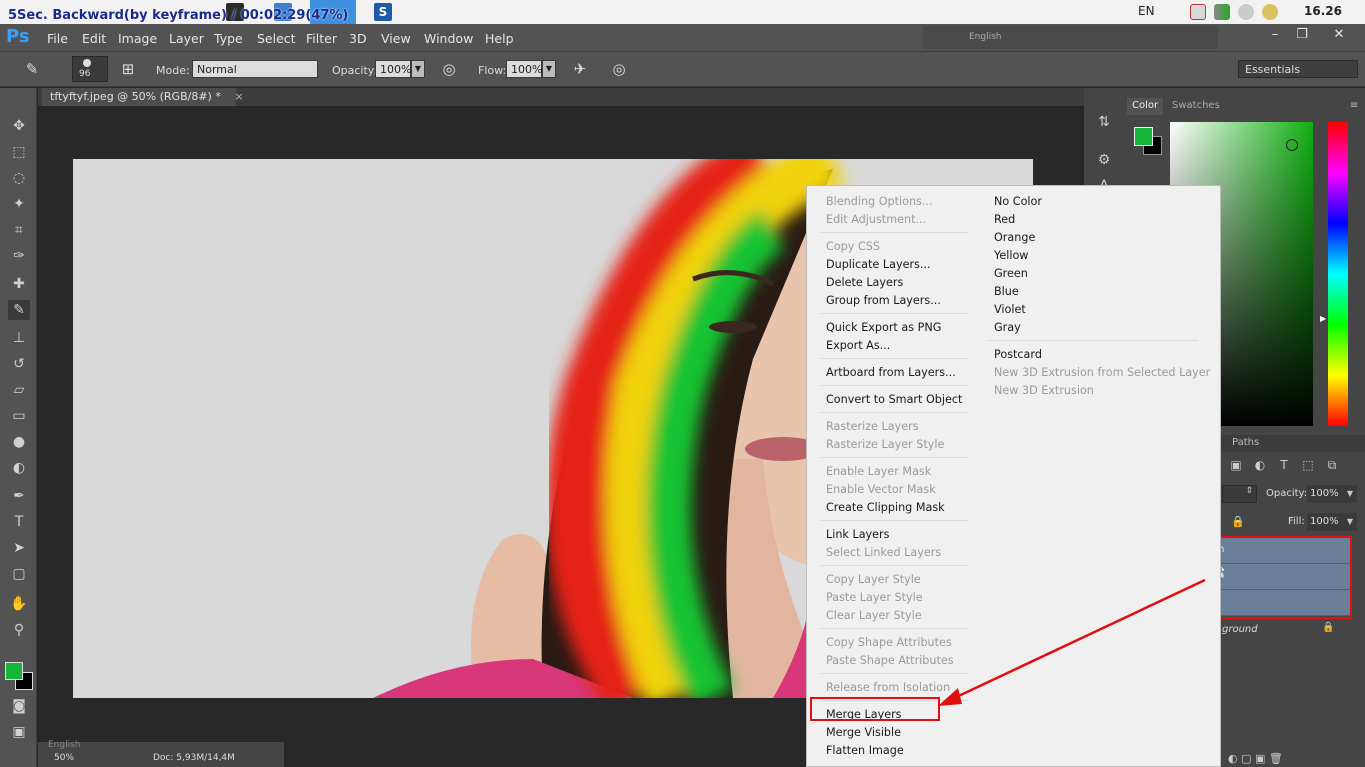 This screenshot has height=767, width=1365. I want to click on filter-smart-icon: ⧉, so click(1332, 466).